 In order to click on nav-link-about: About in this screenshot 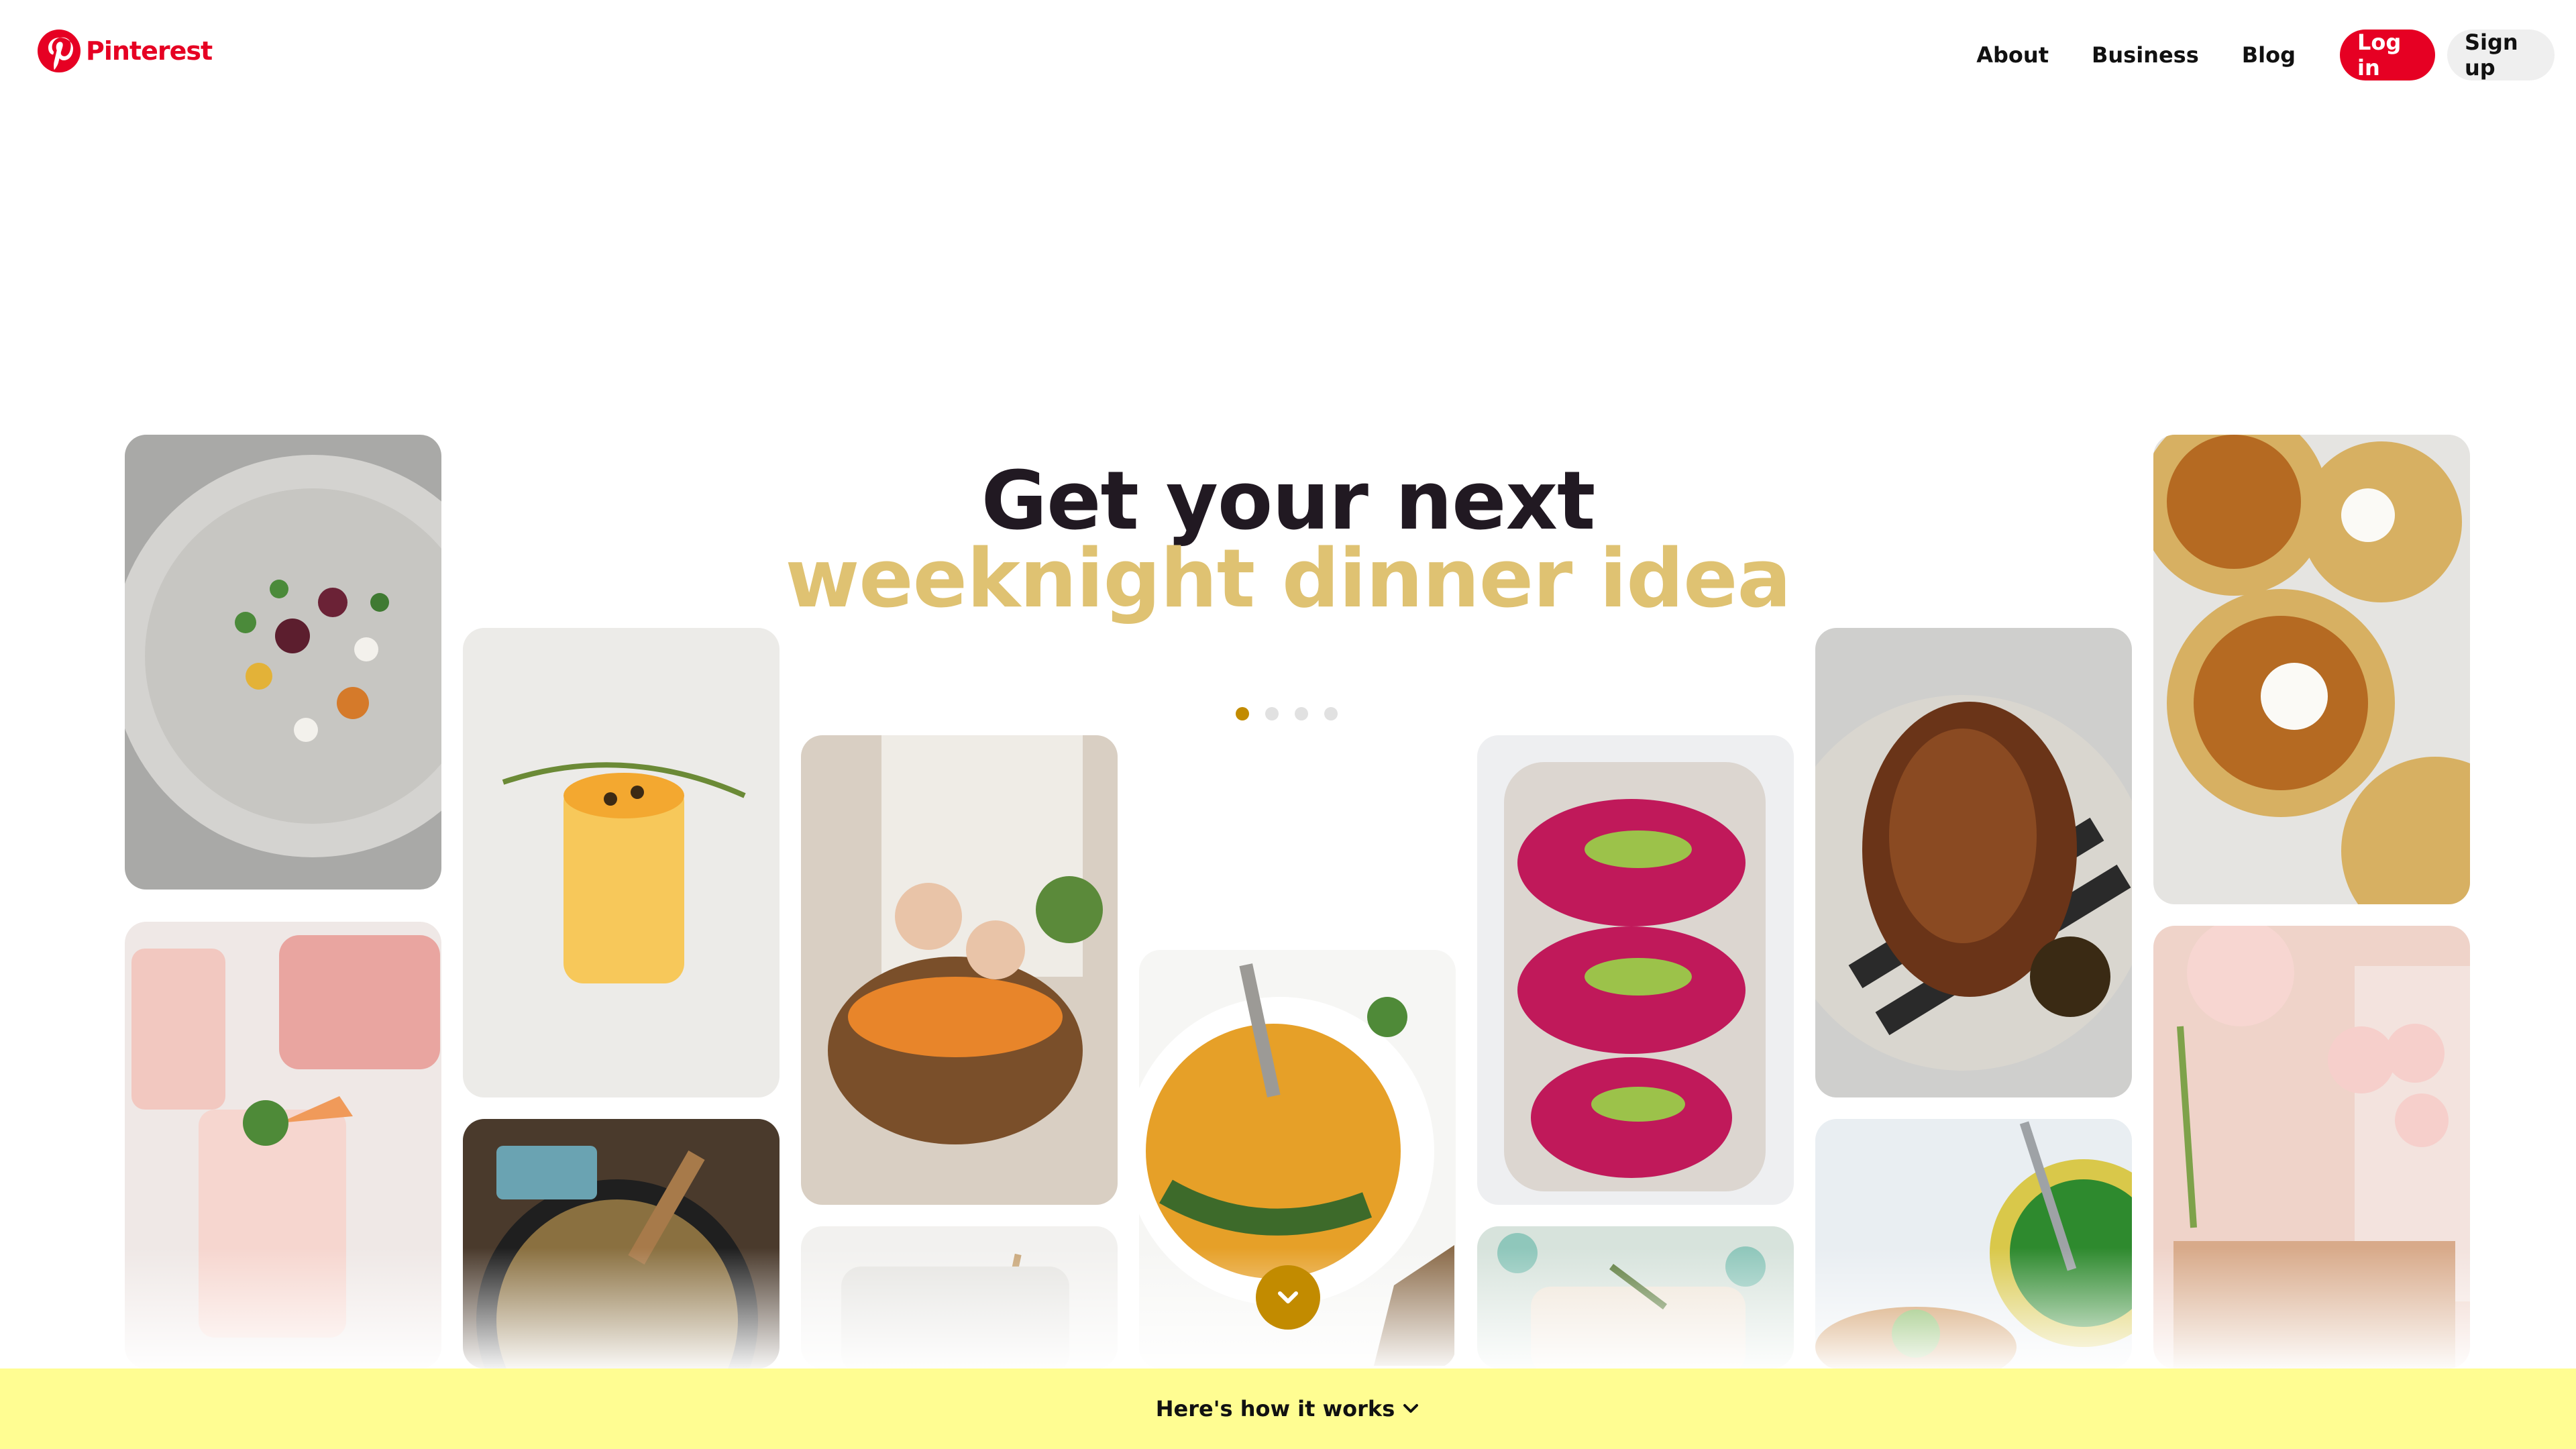, I will do `click(2012, 55)`.